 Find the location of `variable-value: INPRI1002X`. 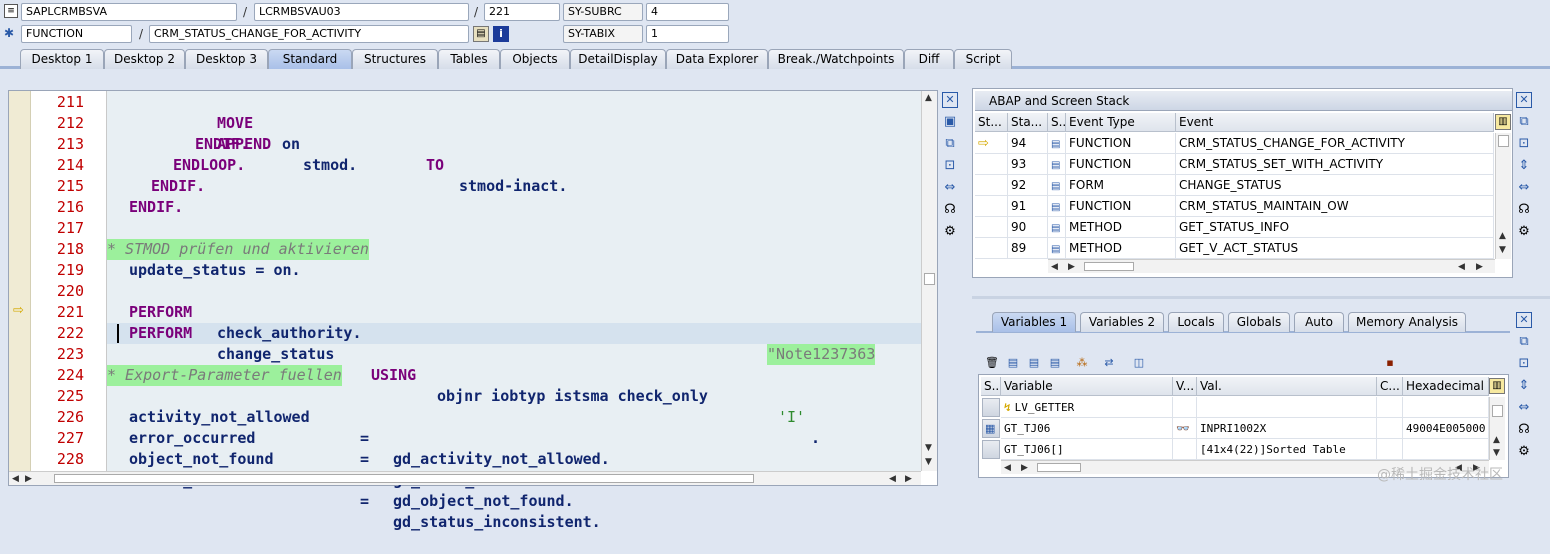

variable-value: INPRI1002X is located at coordinates (1287, 428).